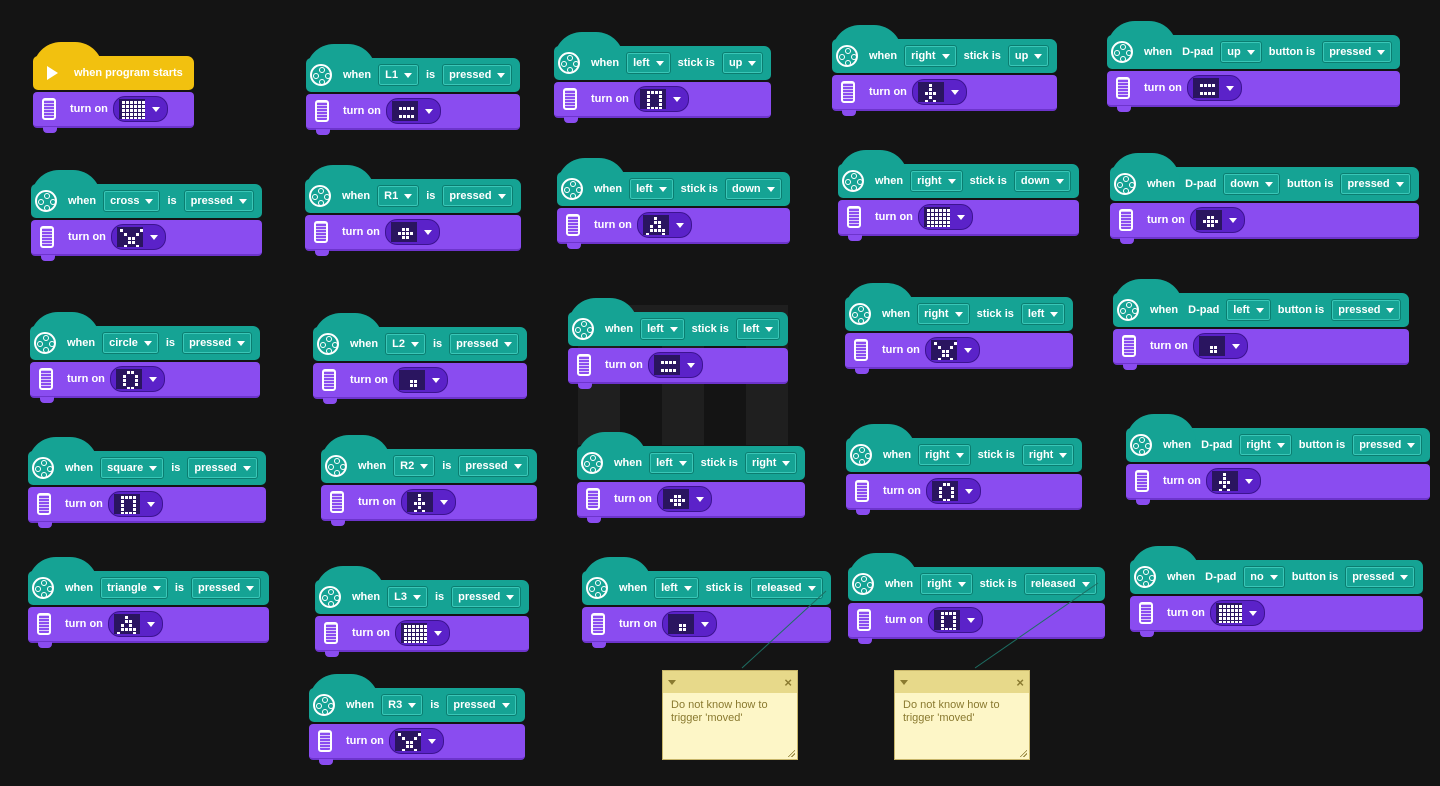 Image resolution: width=1440 pixels, height=786 pixels. Describe the element at coordinates (405, 344) in the screenshot. I see `button-dropdown: L2` at that location.